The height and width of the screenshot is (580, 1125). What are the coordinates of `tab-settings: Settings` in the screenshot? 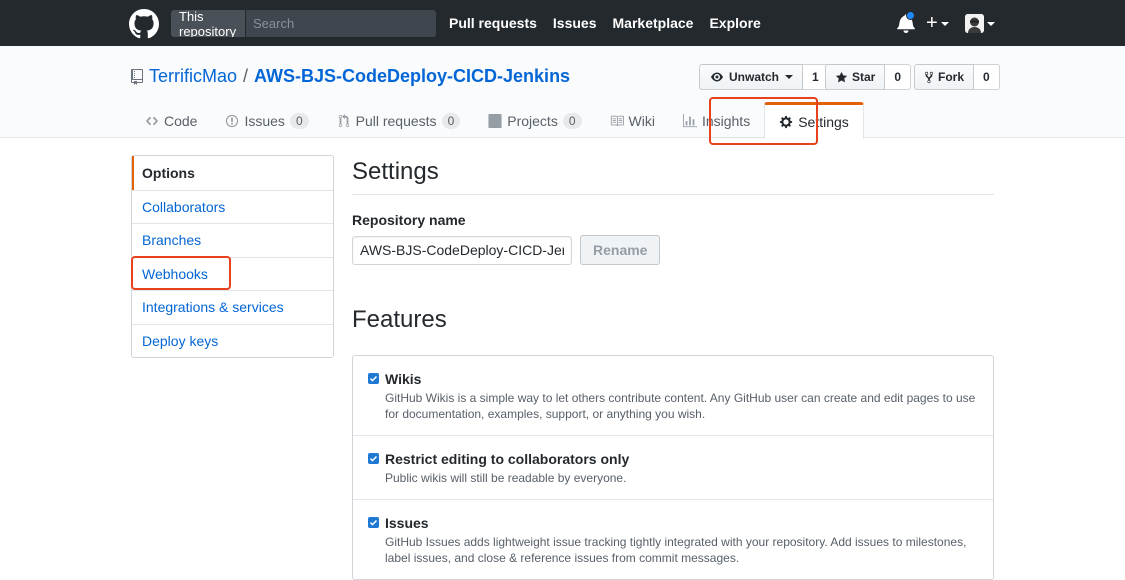 It's located at (814, 120).